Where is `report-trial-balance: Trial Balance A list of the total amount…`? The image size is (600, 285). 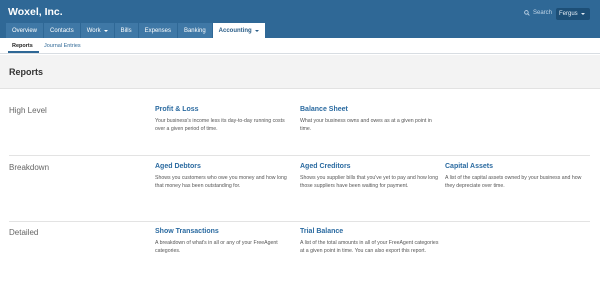 report-trial-balance: Trial Balance A list of the total amount… is located at coordinates (370, 241).